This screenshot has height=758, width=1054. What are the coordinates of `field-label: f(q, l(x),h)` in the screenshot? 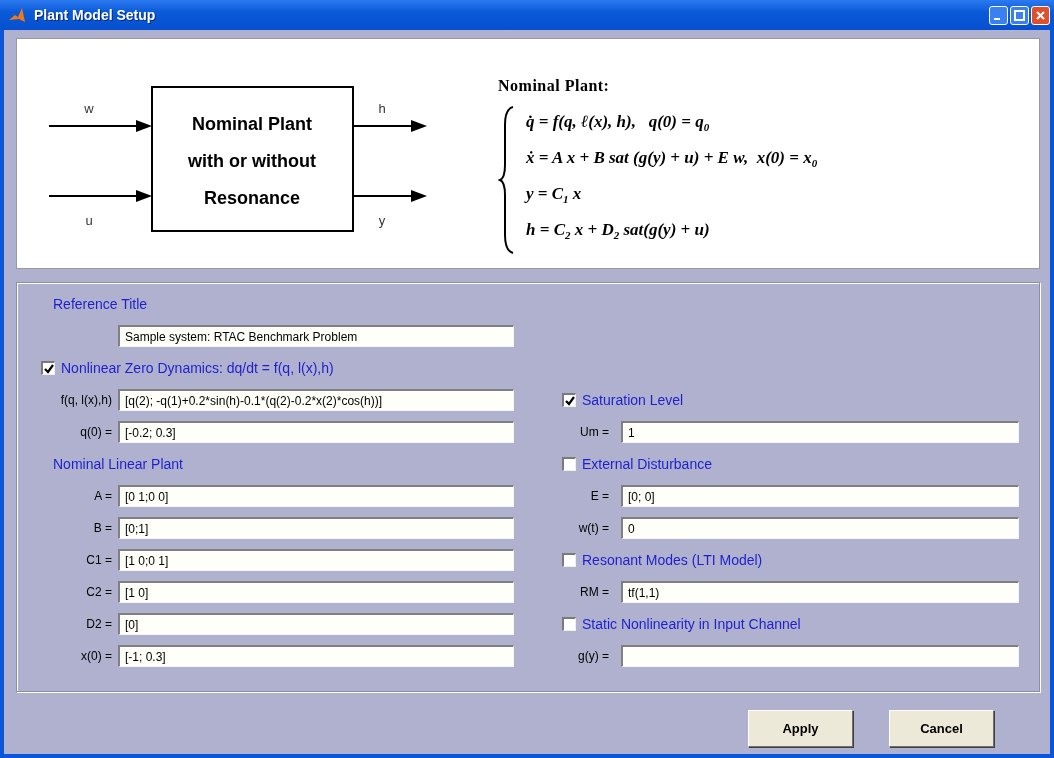 It's located at (86, 400).